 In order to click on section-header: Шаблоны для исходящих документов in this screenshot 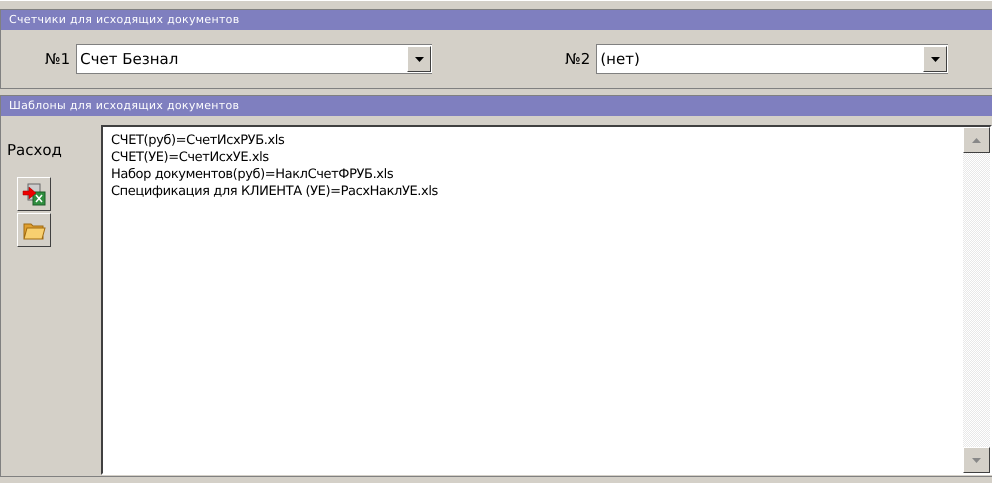, I will do `click(496, 106)`.